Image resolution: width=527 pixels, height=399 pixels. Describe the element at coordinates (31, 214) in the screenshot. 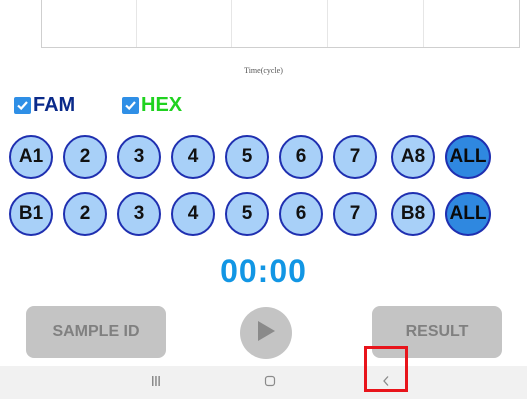

I see `well-b1: B1` at that location.